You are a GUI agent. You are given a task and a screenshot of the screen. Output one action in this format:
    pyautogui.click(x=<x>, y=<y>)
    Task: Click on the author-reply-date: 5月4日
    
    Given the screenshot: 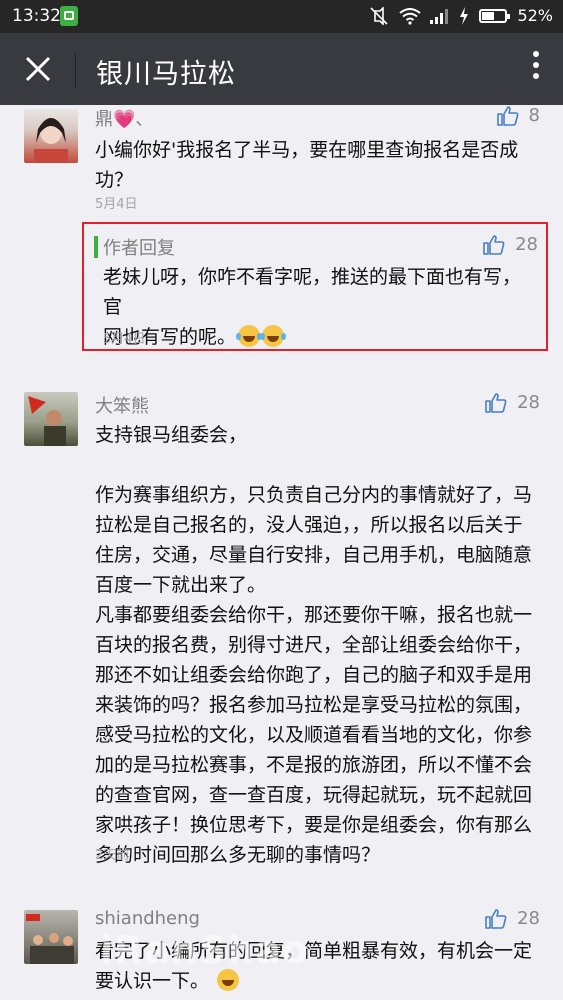 What is the action you would take?
    pyautogui.click(x=124, y=339)
    